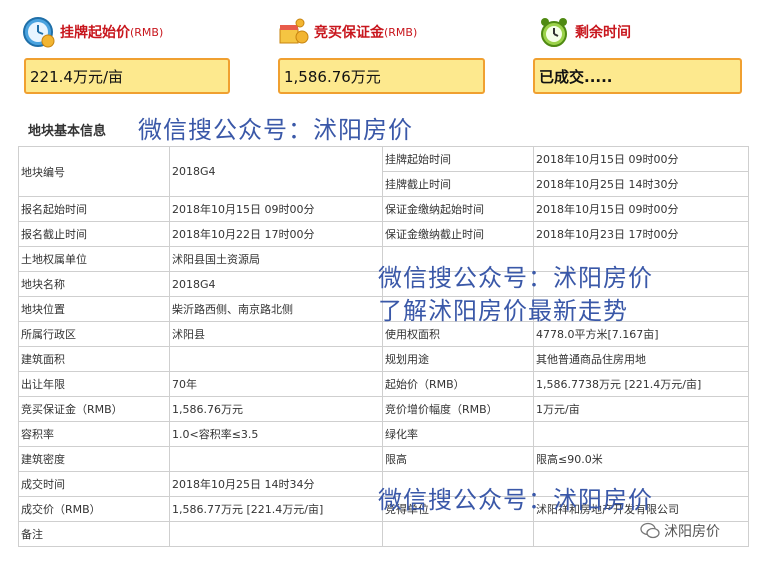  I want to click on table-cell-value: 2018年10月23日 17时00分, so click(641, 234).